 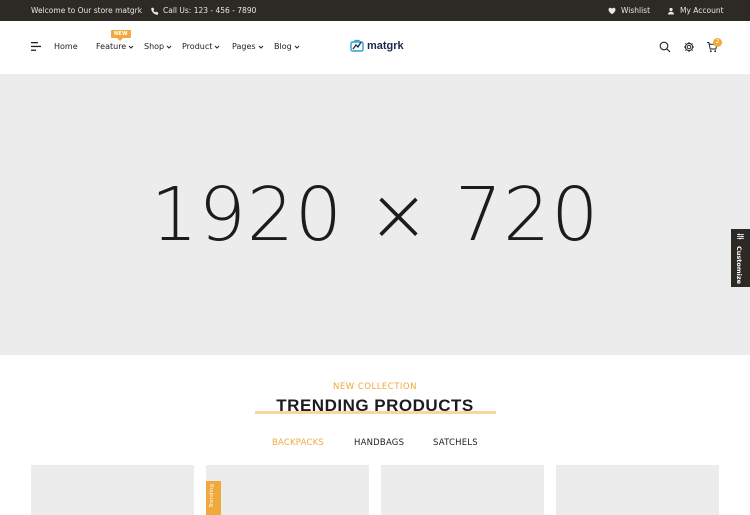 I want to click on nav-blog-label: Blog, so click(x=283, y=46).